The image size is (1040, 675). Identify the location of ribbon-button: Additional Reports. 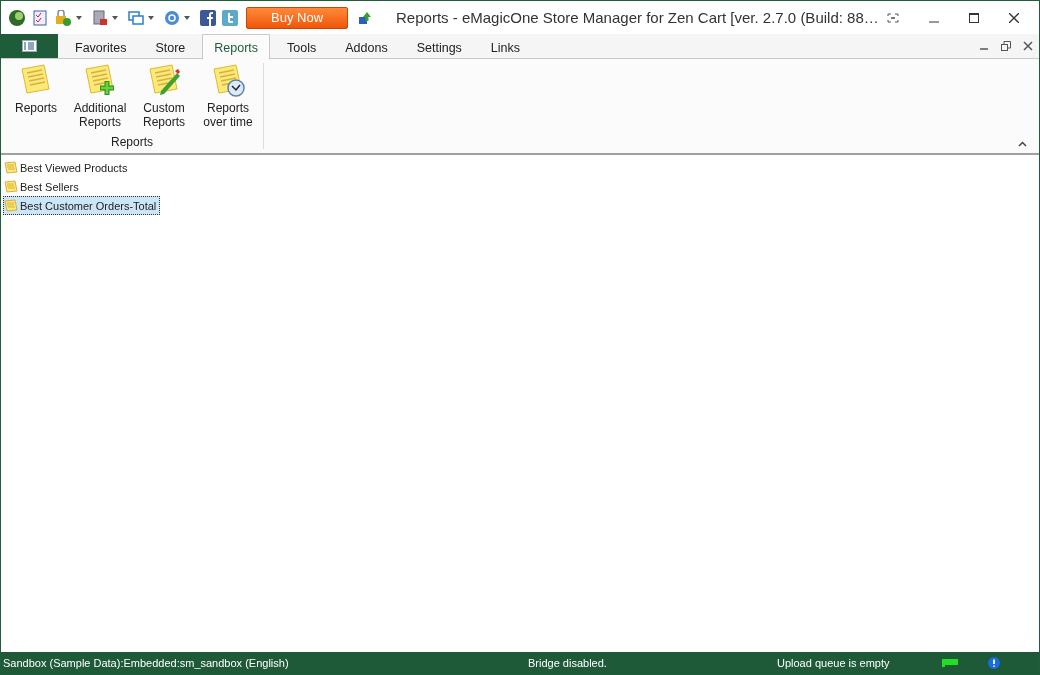
(100, 96).